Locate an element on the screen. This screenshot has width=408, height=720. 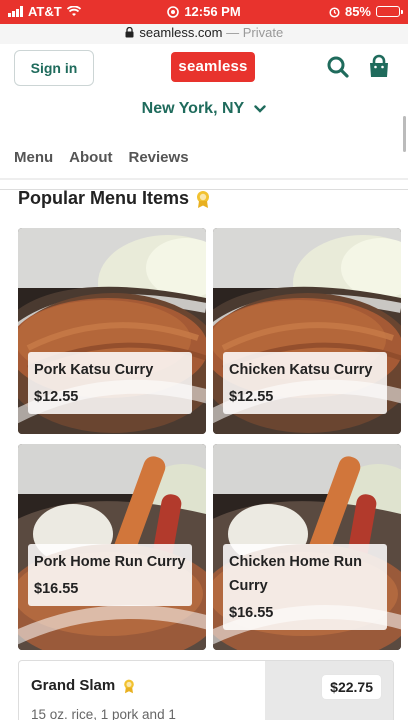
battery-icon is located at coordinates (389, 11).